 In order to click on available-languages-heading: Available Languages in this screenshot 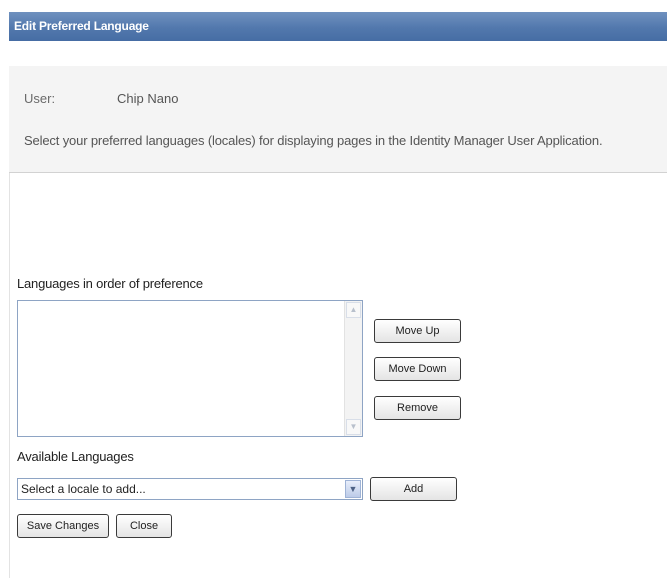, I will do `click(75, 456)`.